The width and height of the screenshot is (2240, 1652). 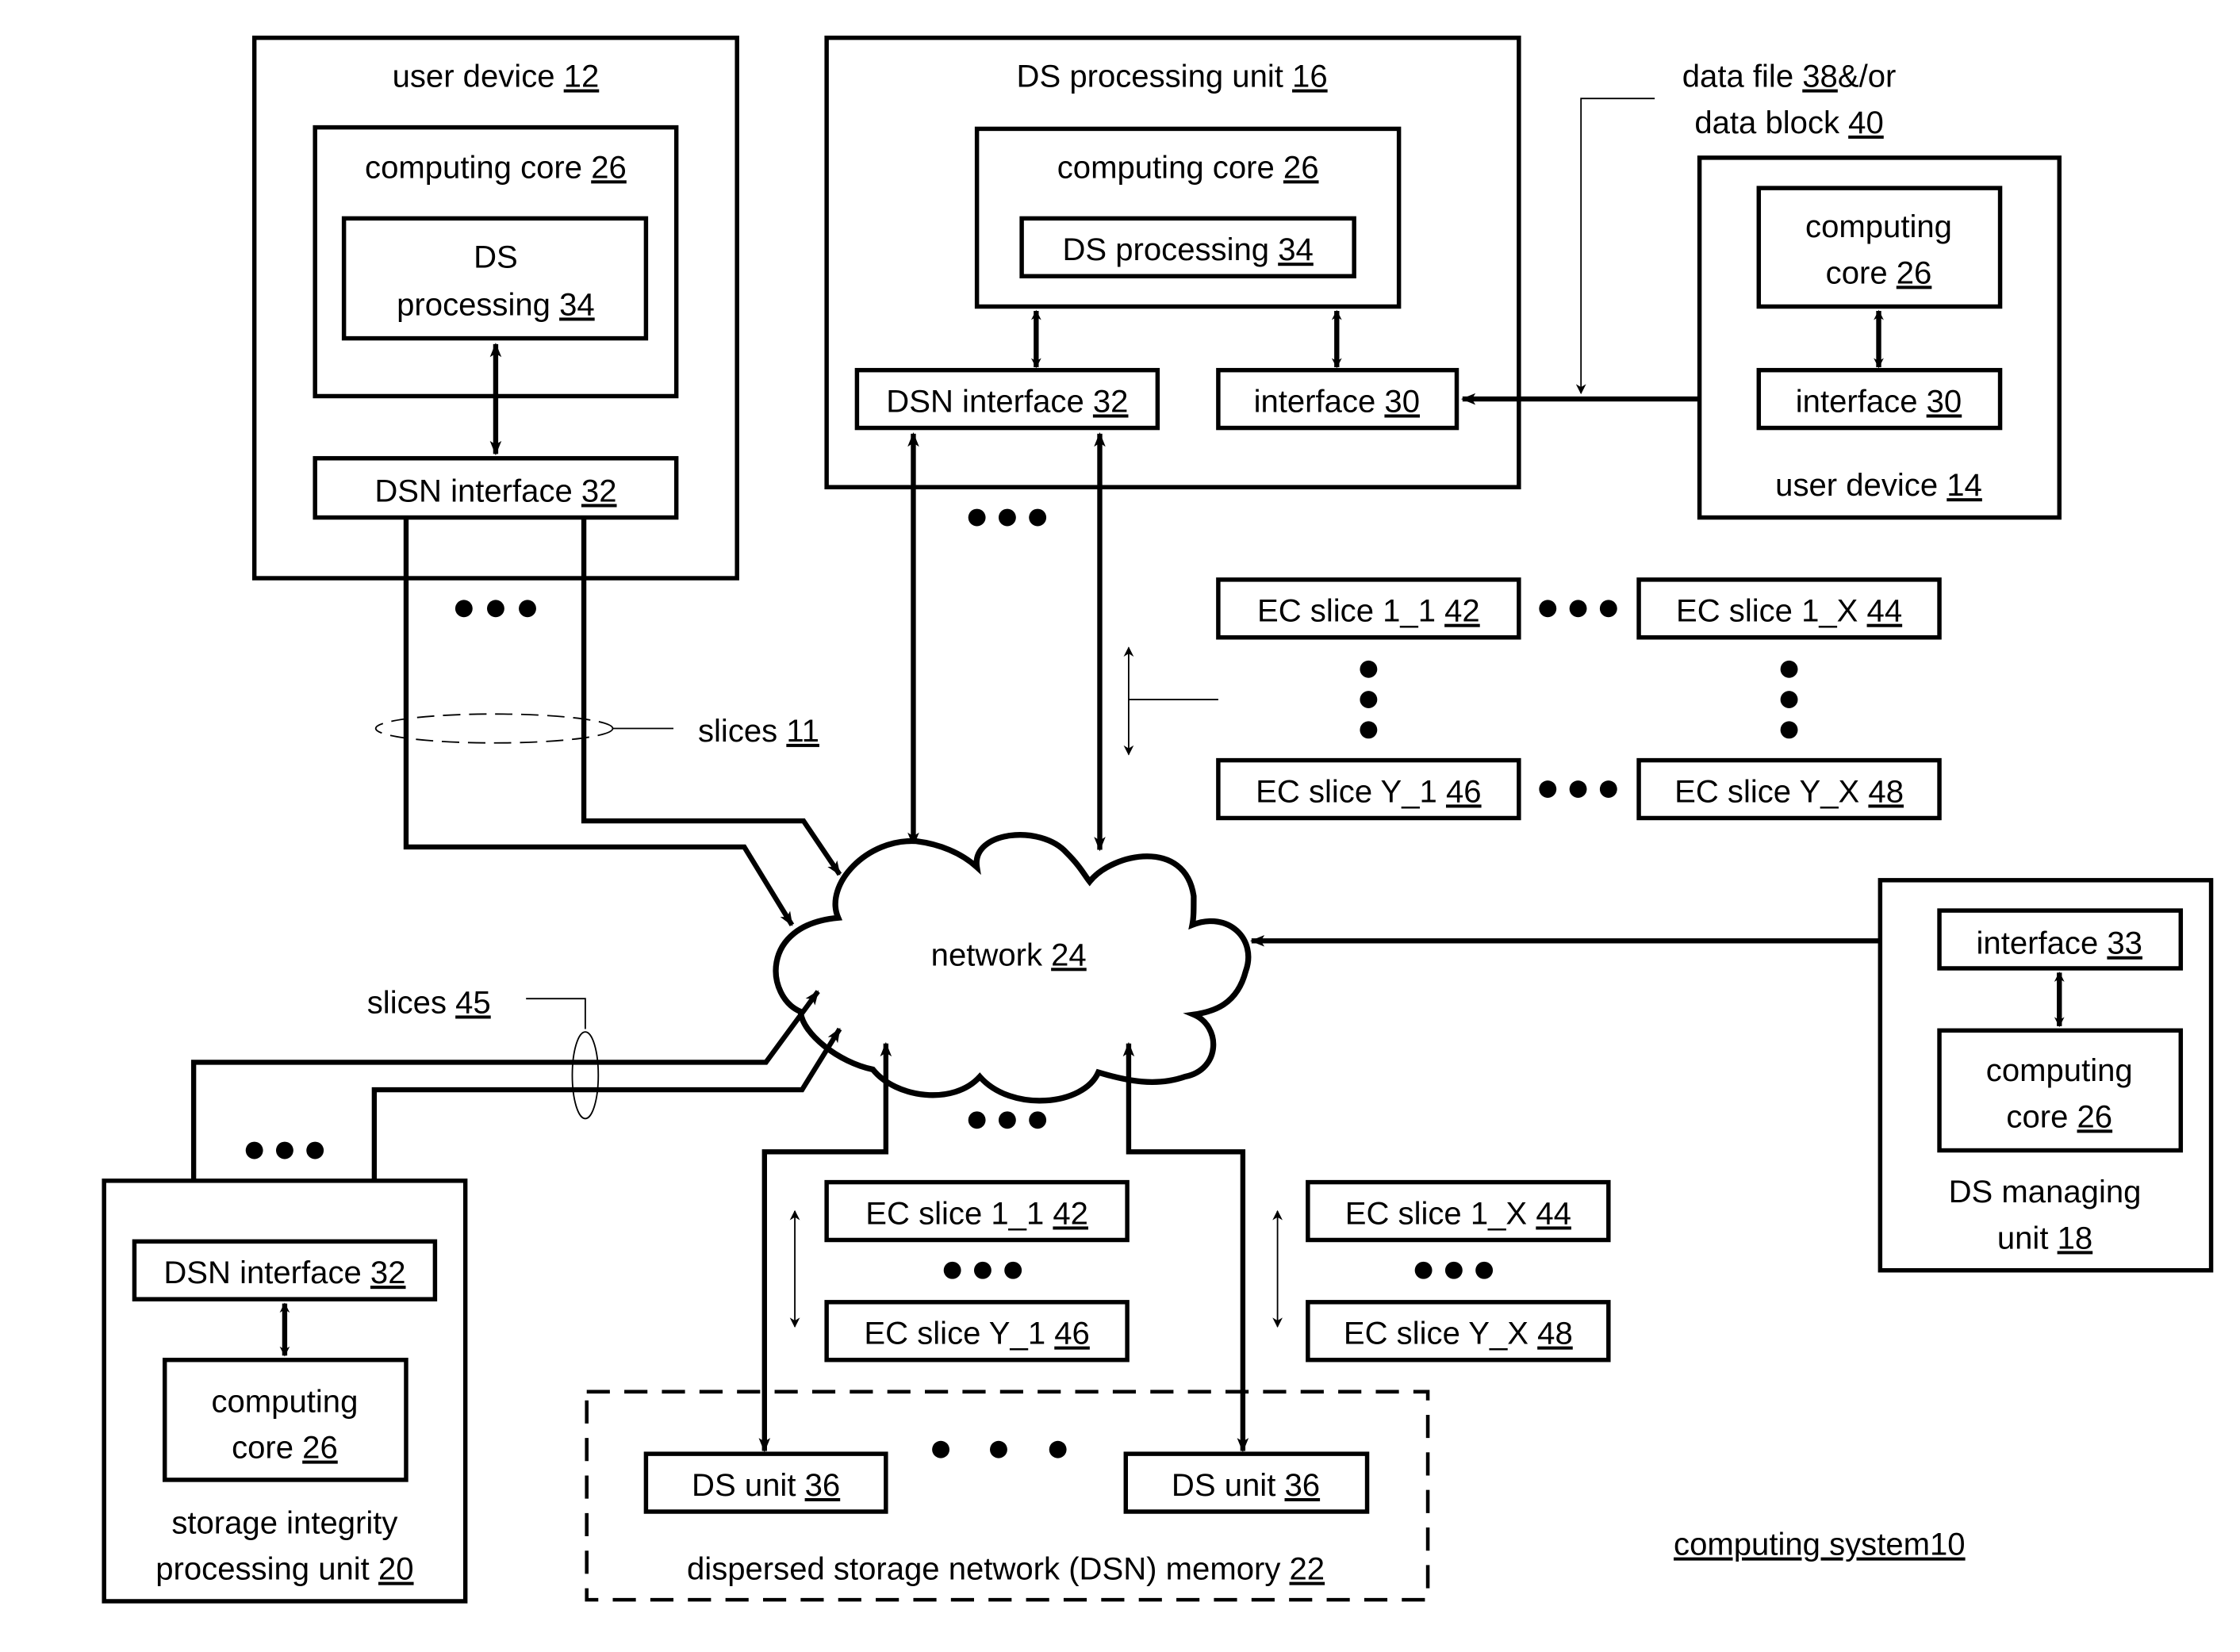 What do you see at coordinates (1615, 246) in the screenshot?
I see `data-file-leader` at bounding box center [1615, 246].